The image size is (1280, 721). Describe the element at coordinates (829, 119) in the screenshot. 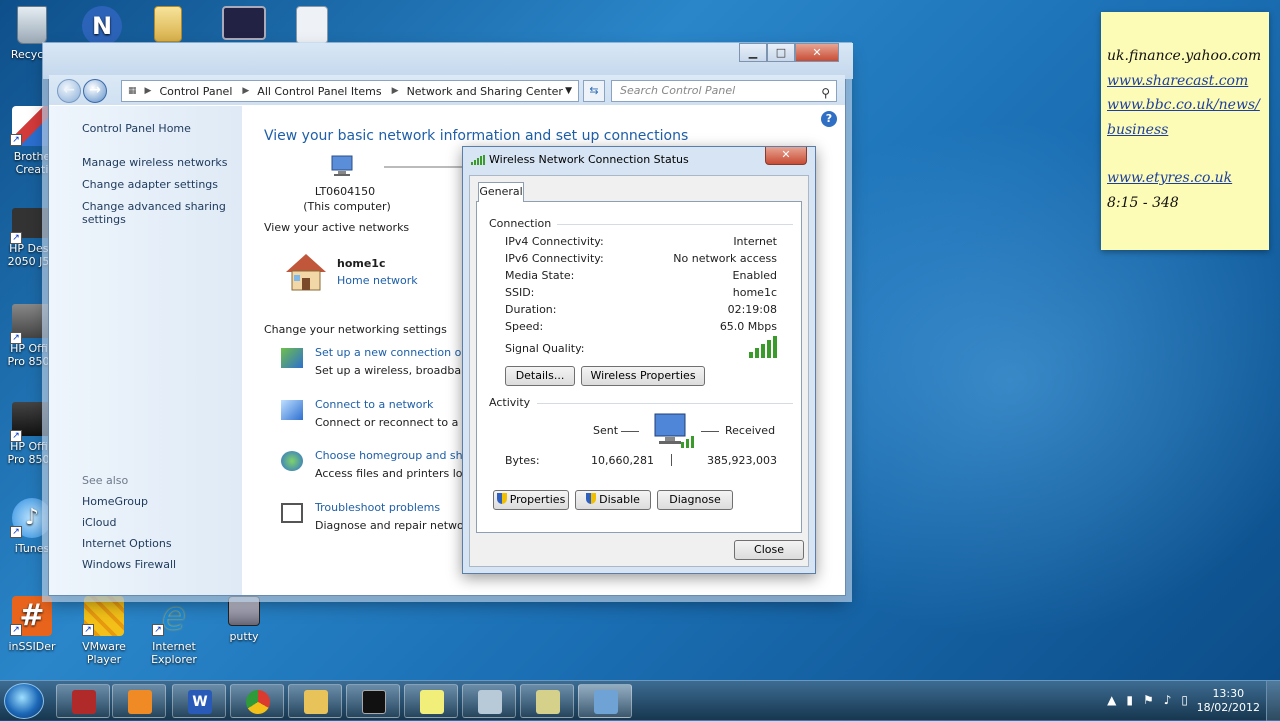

I see `help-icon: ?` at that location.